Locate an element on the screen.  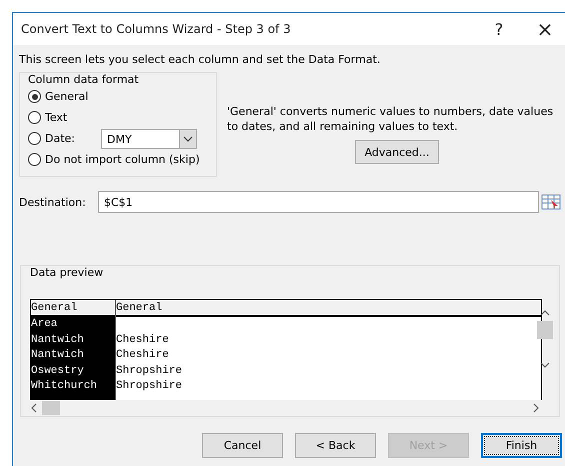
close-button: × is located at coordinates (543, 29).